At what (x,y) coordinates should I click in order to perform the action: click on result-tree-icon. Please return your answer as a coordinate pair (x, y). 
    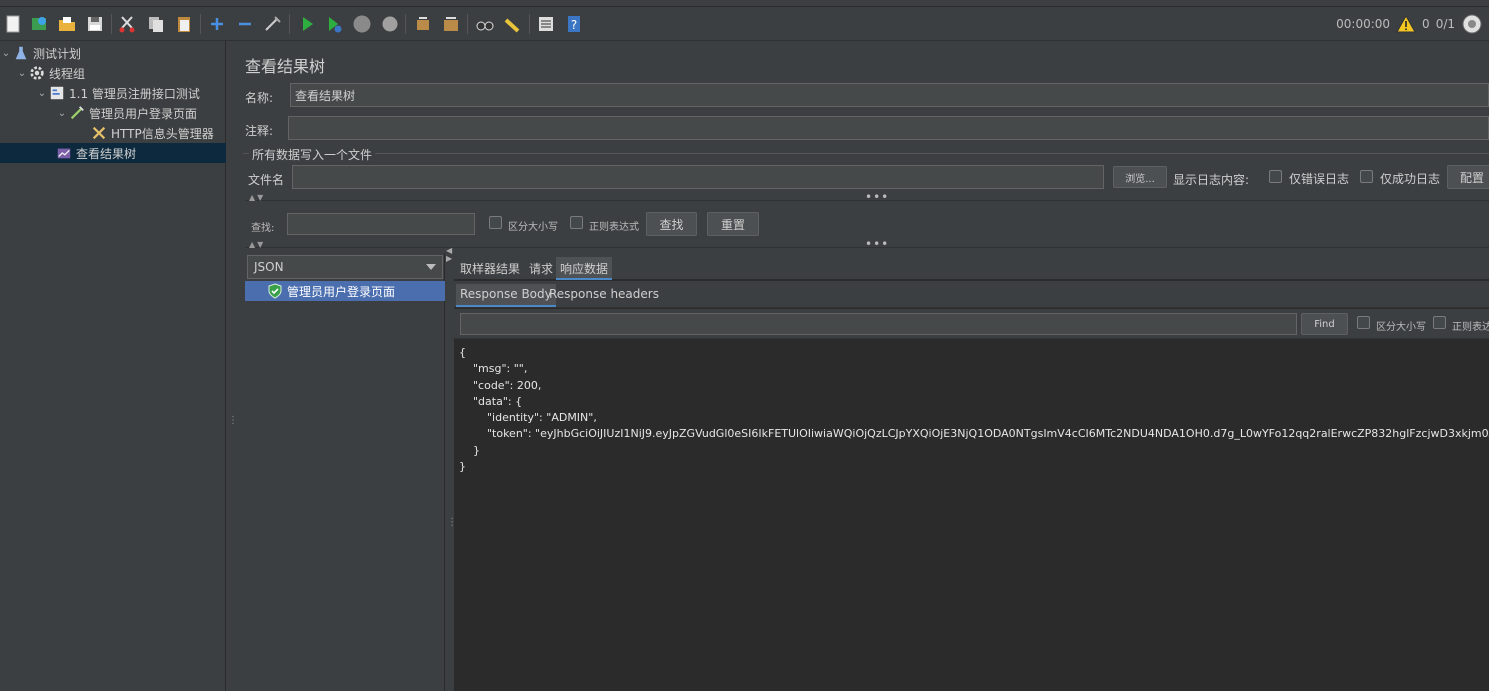
    Looking at the image, I should click on (64, 153).